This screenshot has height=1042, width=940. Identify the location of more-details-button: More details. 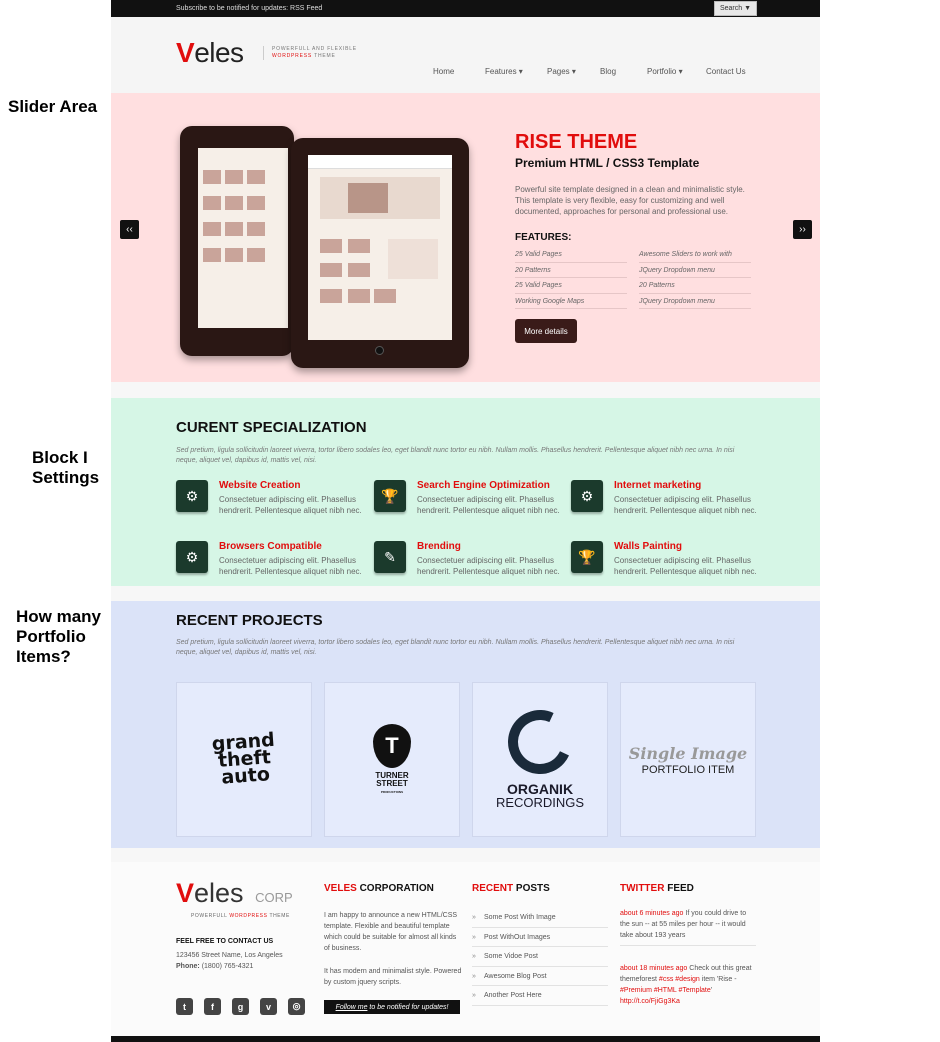
(546, 331).